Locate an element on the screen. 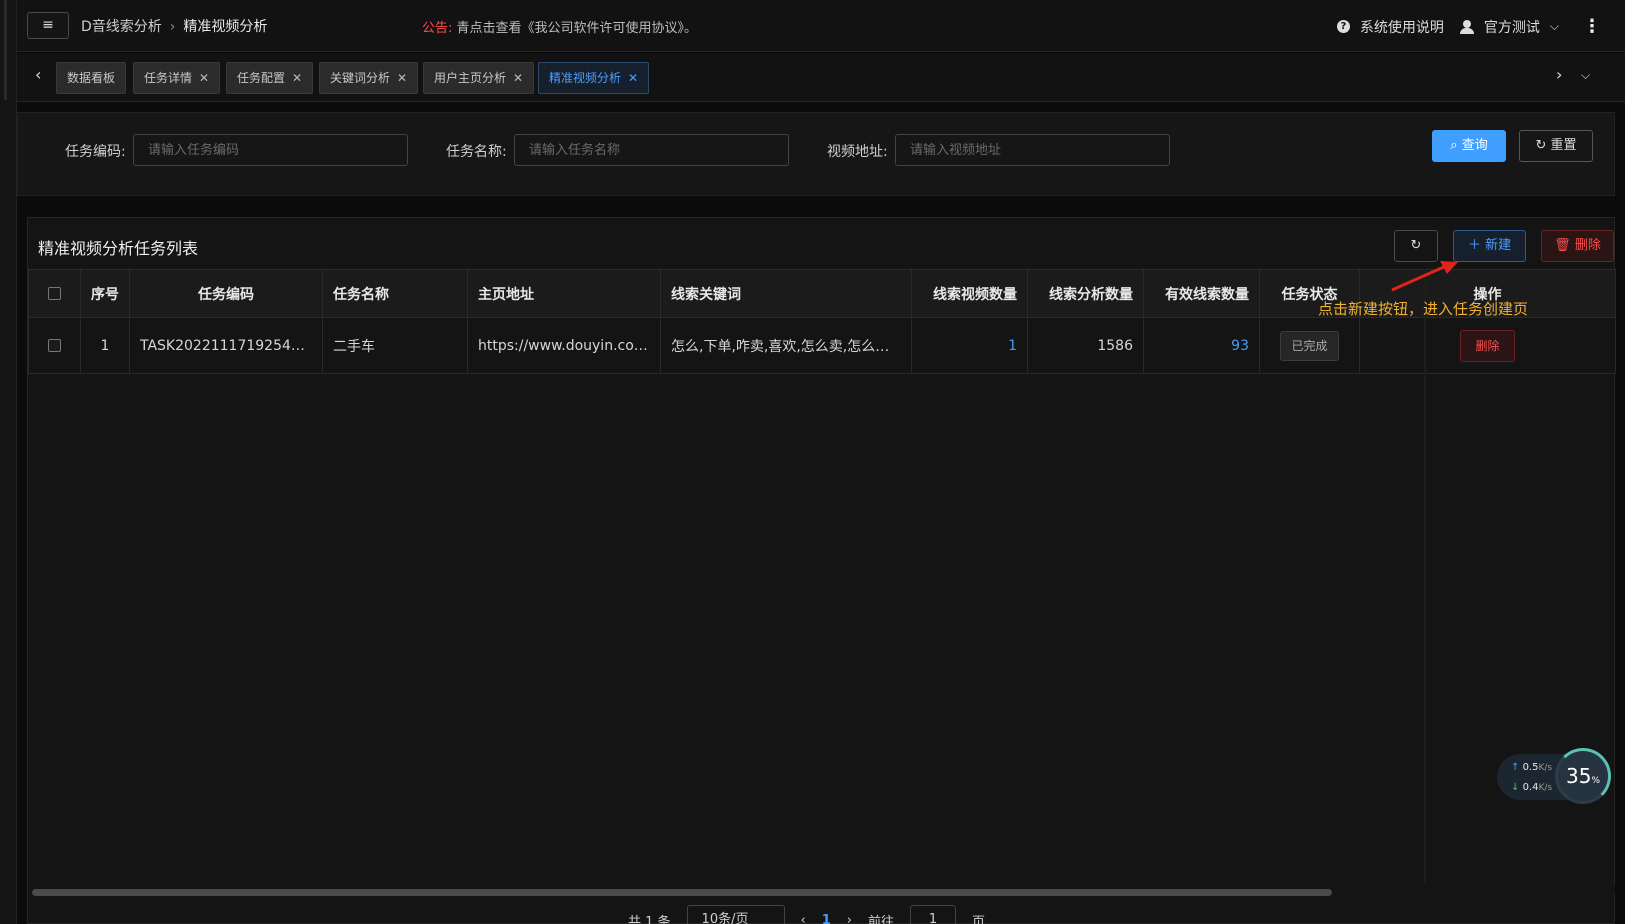  row-select-cell is located at coordinates (54, 345).